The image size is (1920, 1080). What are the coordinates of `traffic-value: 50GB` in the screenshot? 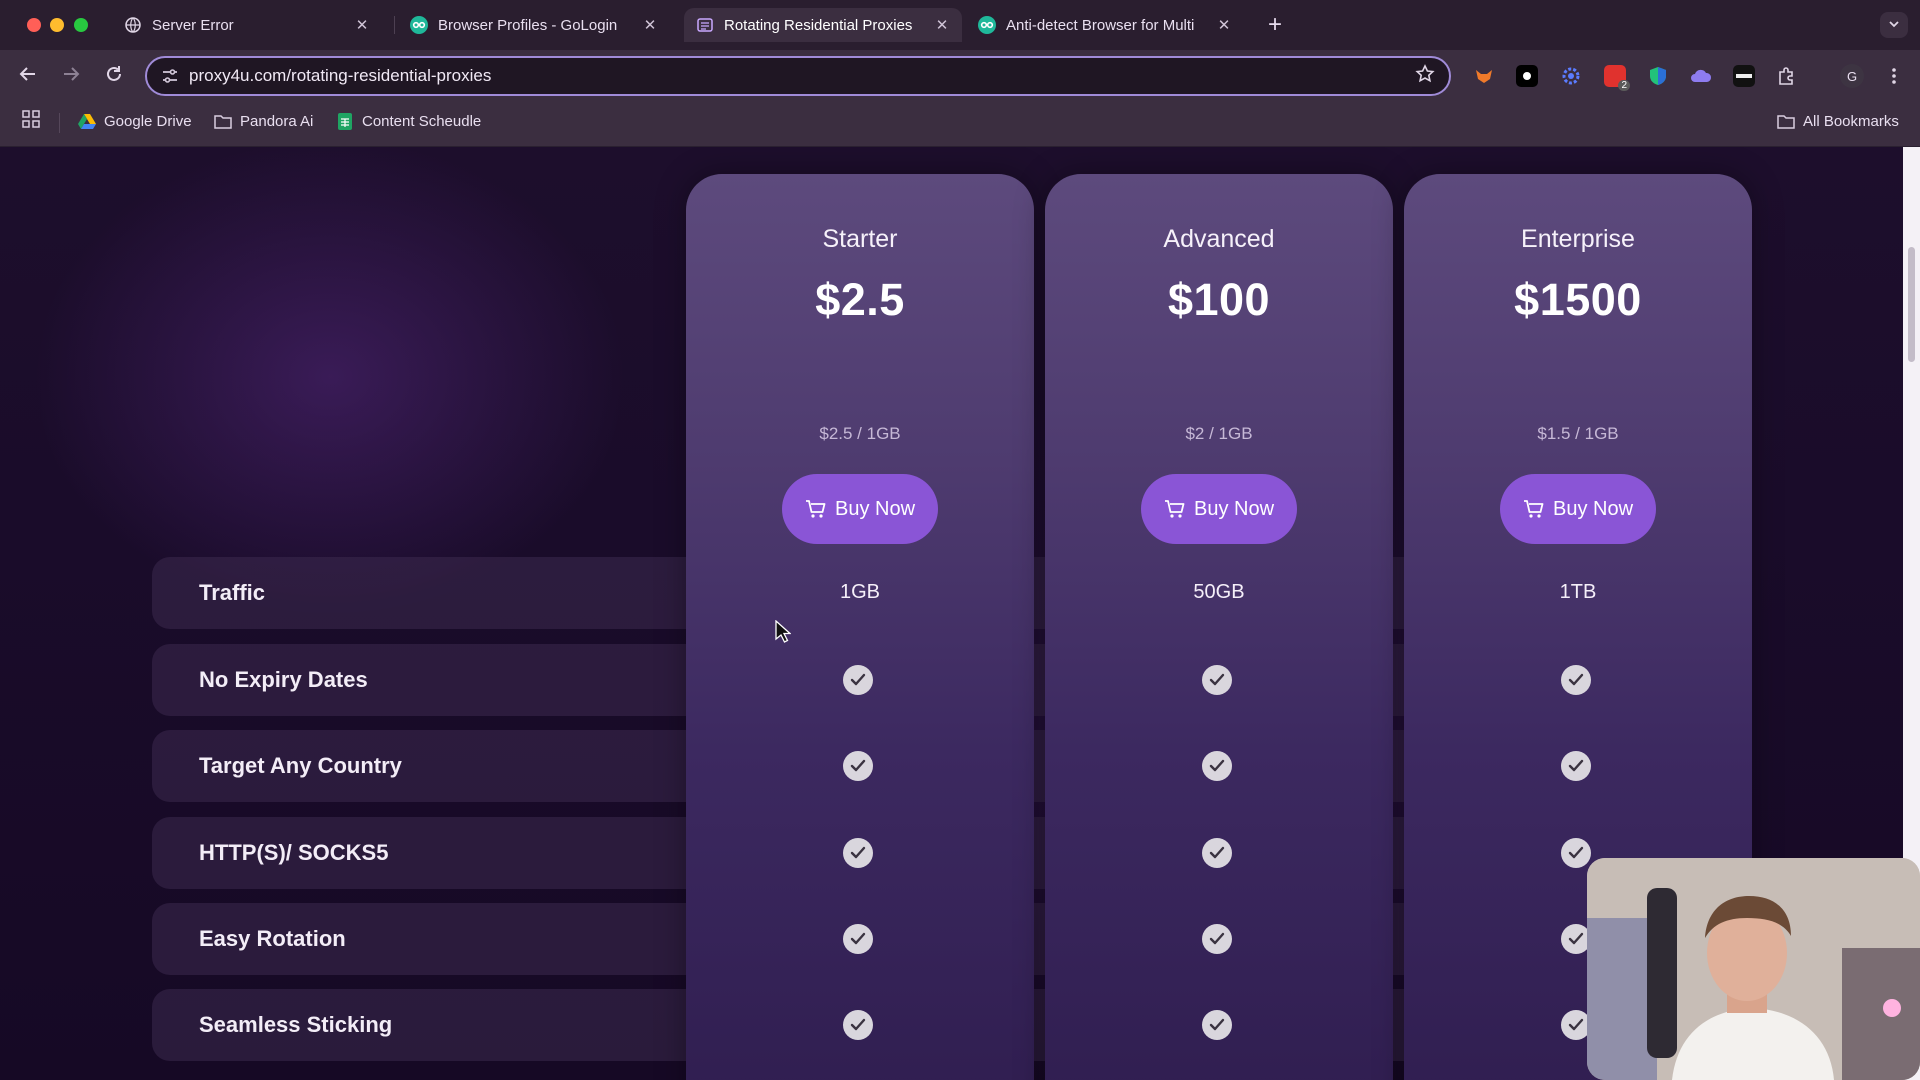 It's located at (1219, 592).